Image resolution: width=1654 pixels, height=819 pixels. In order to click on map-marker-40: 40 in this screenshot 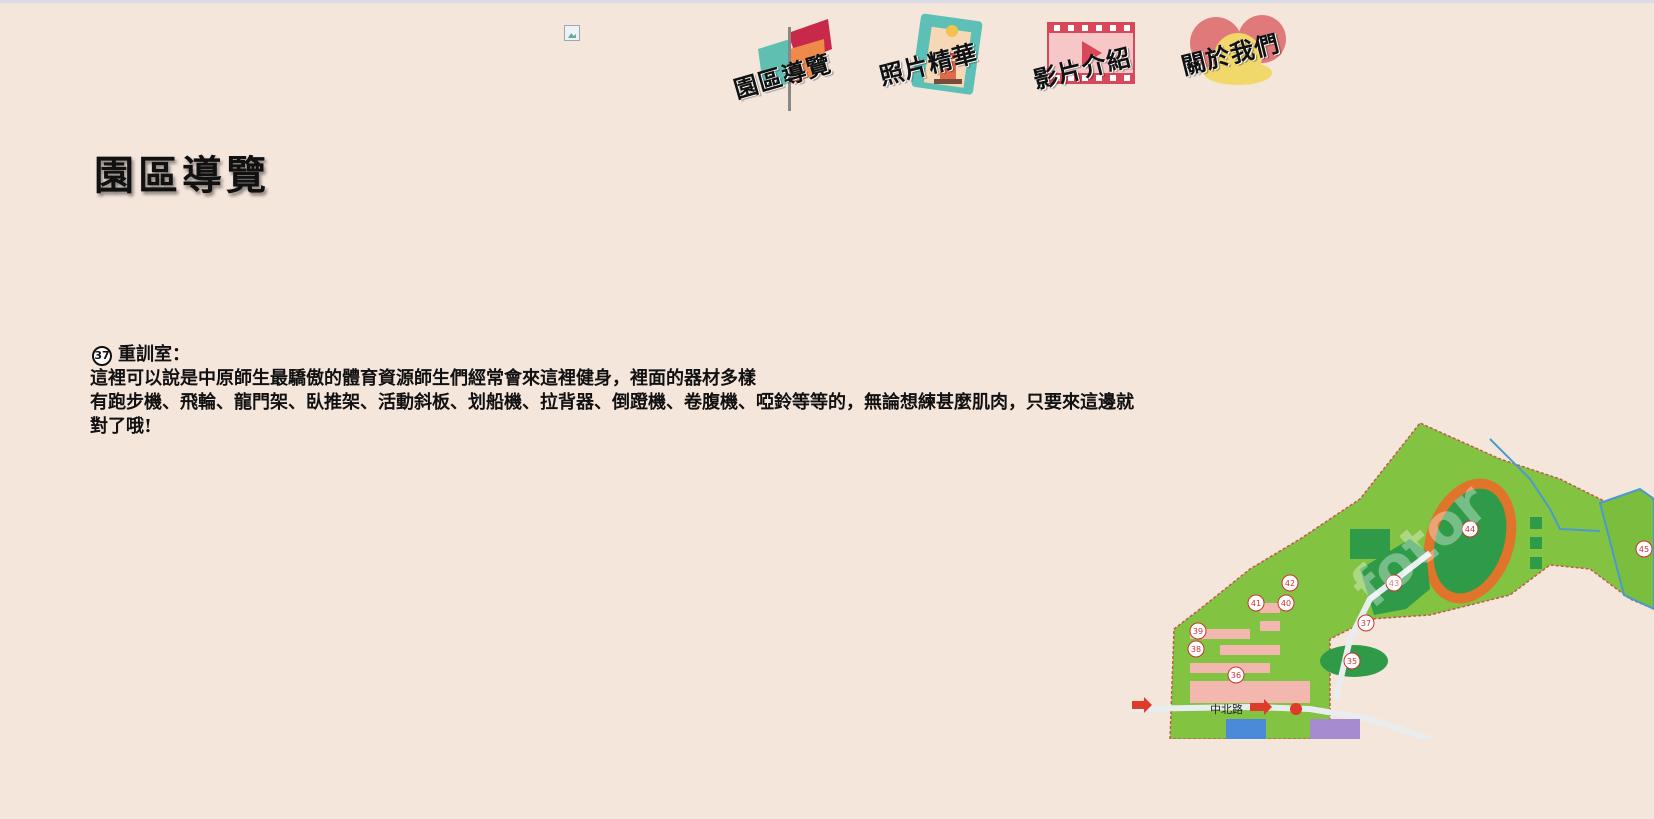, I will do `click(1286, 603)`.